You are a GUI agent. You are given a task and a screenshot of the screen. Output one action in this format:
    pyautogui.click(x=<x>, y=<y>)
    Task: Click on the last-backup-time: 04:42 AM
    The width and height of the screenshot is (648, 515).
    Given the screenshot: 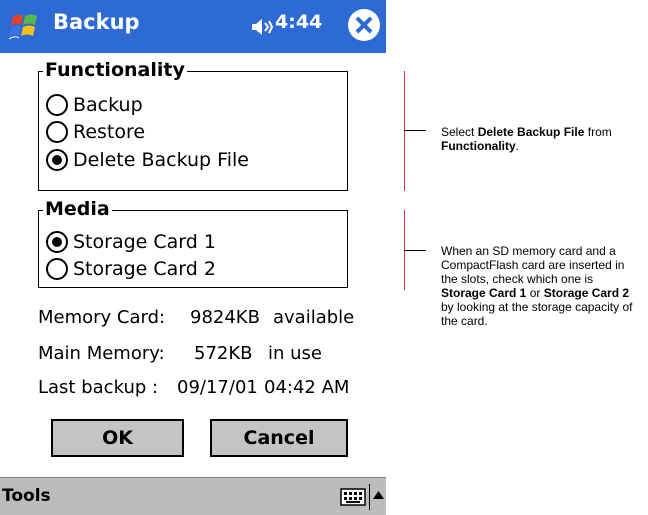 What is the action you would take?
    pyautogui.click(x=307, y=387)
    